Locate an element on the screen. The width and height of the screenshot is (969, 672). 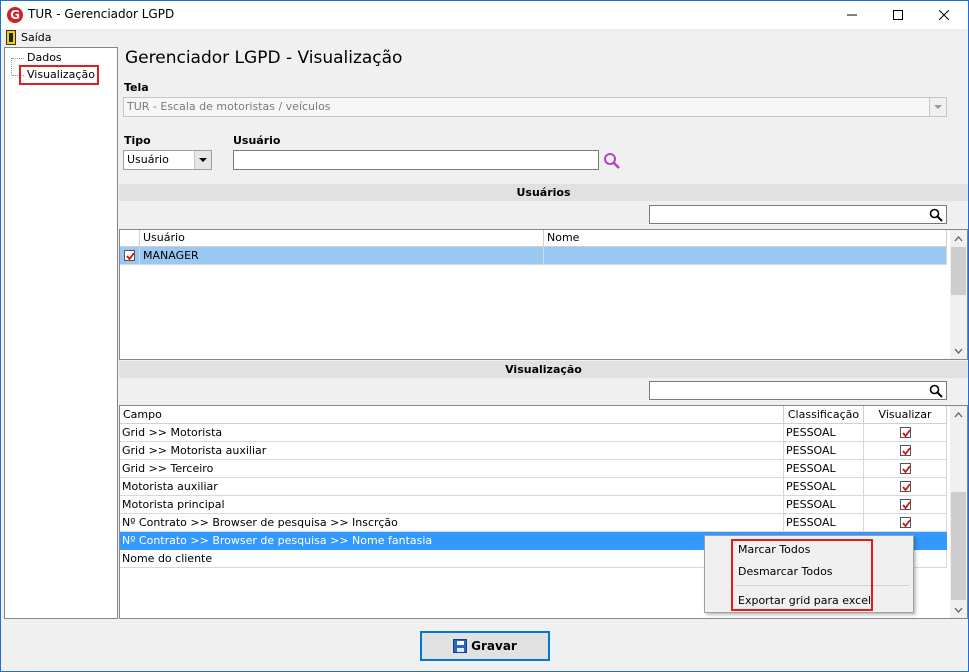
table-row: Motorista auxiliar PESSOAL is located at coordinates (533, 487).